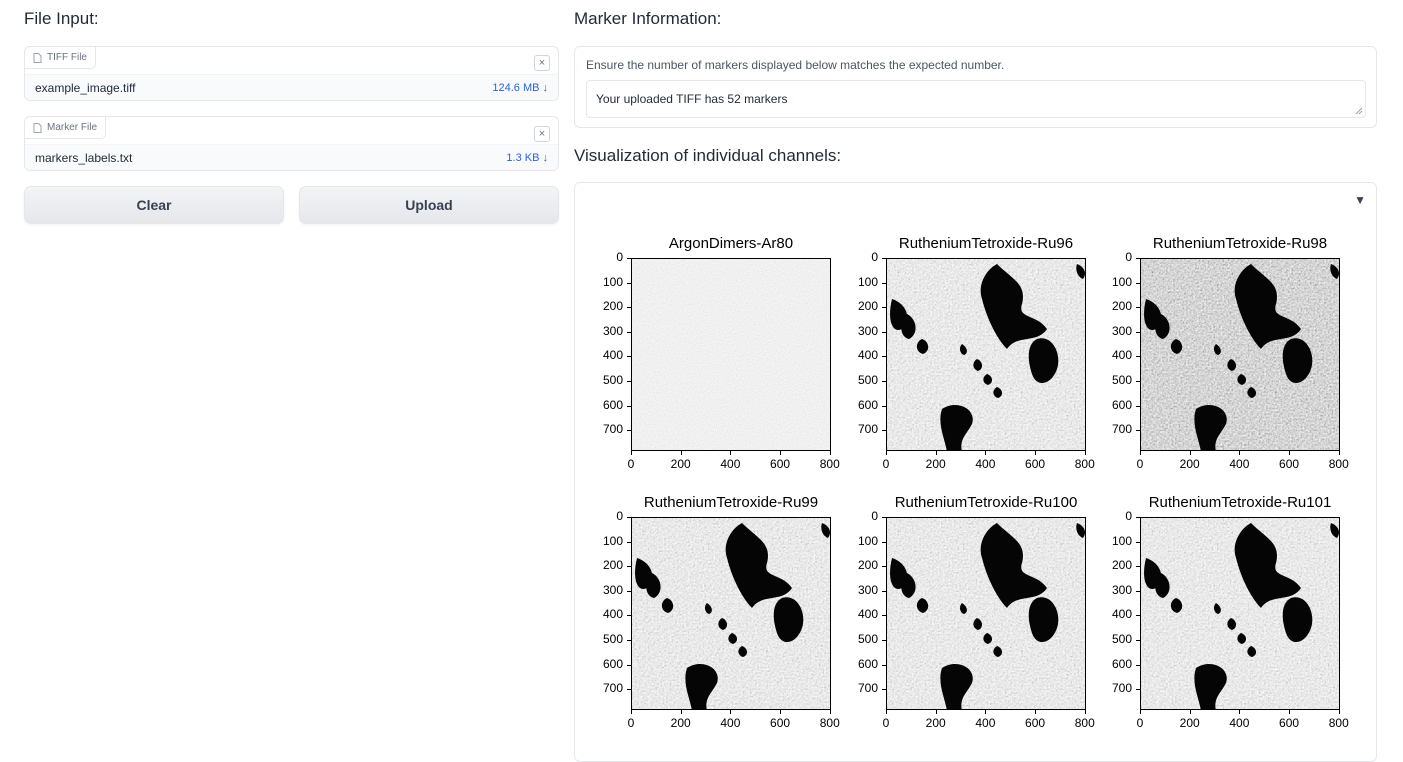 This screenshot has width=1403, height=762. Describe the element at coordinates (85, 88) in the screenshot. I see `tiff-file-name: example_image.tiff` at that location.